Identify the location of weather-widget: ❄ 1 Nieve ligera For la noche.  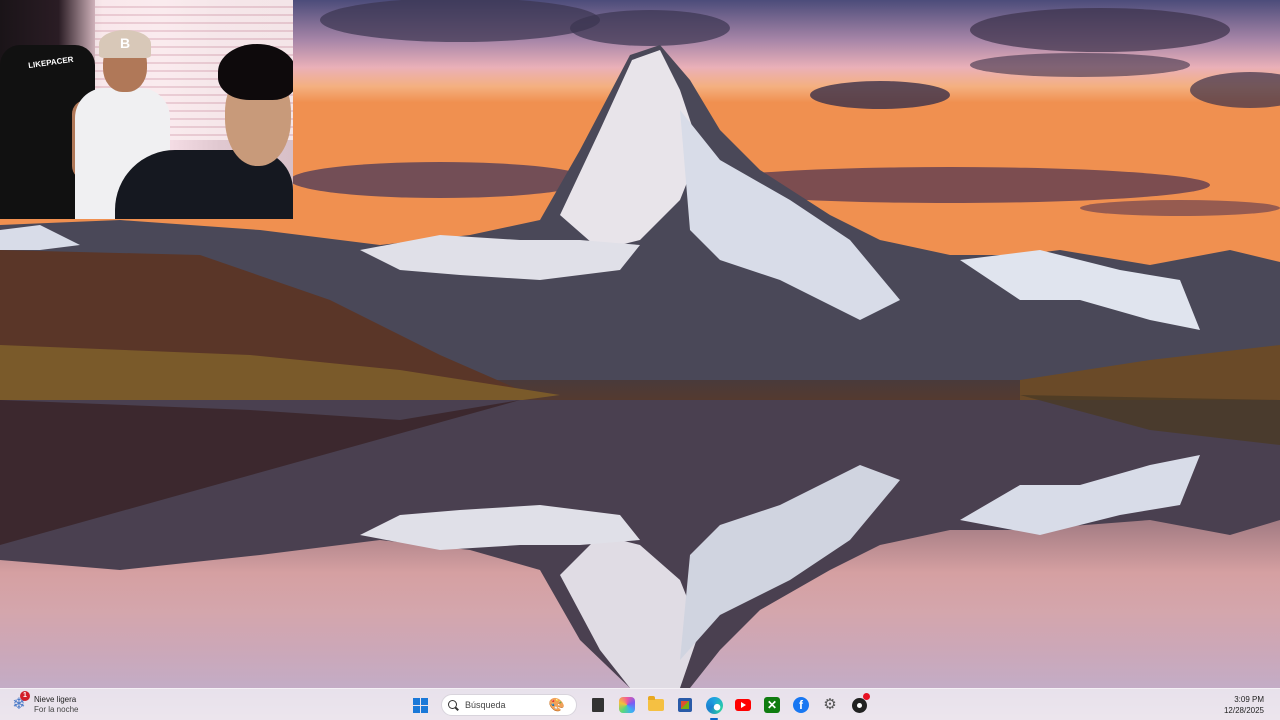
(44, 704).